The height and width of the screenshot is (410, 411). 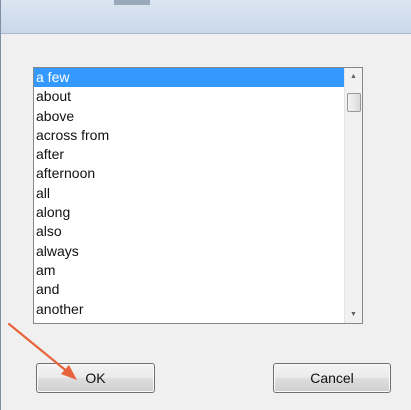 What do you see at coordinates (354, 102) in the screenshot?
I see `scrollbar-thumb` at bounding box center [354, 102].